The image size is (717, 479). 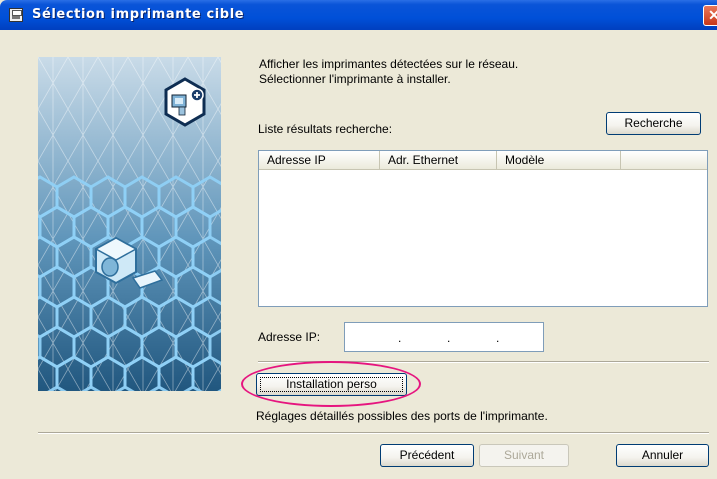 I want to click on window-title: Sélection imprimante cible, so click(x=138, y=14).